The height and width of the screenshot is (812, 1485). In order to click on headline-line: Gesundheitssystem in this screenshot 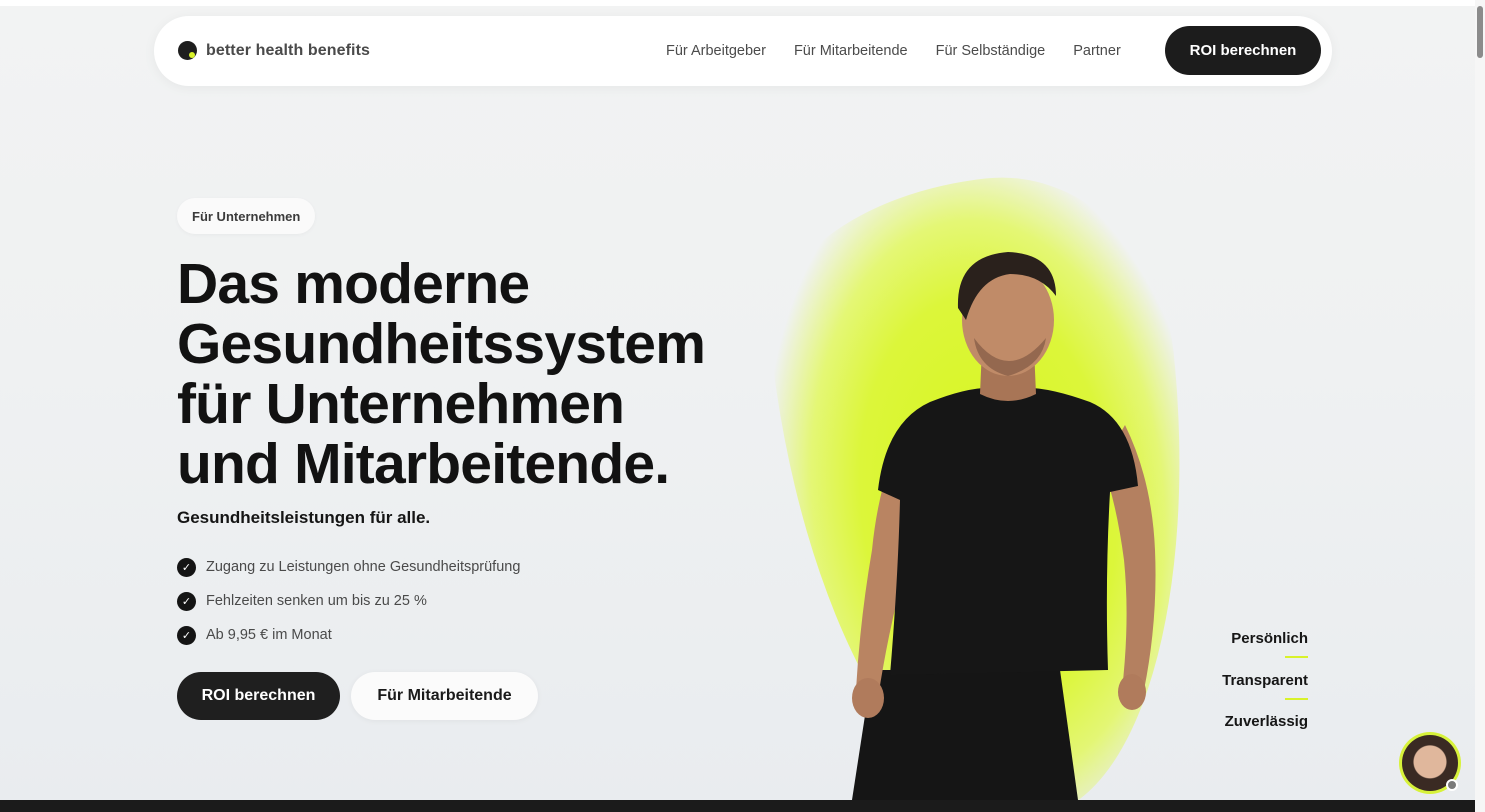, I will do `click(441, 344)`.